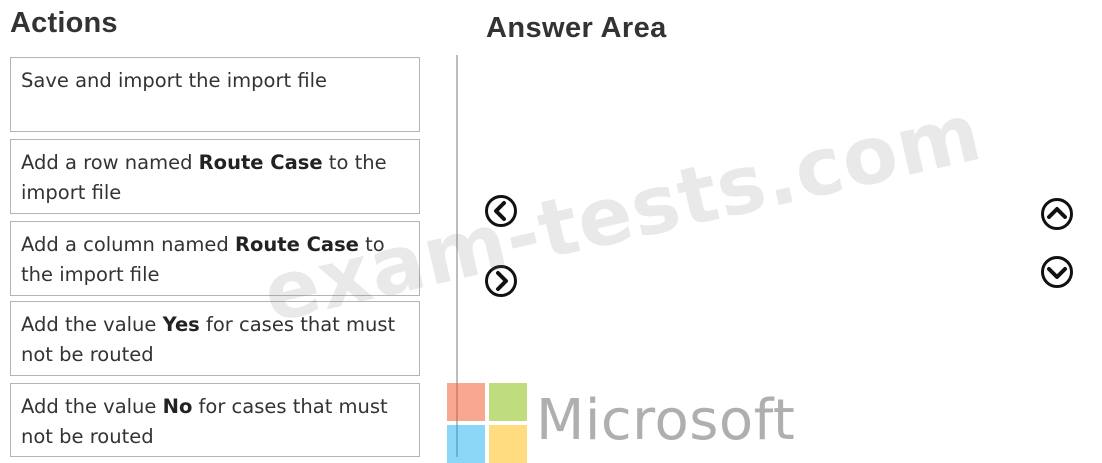 The height and width of the screenshot is (463, 1102). What do you see at coordinates (64, 23) in the screenshot?
I see `actions-heading: Actions` at bounding box center [64, 23].